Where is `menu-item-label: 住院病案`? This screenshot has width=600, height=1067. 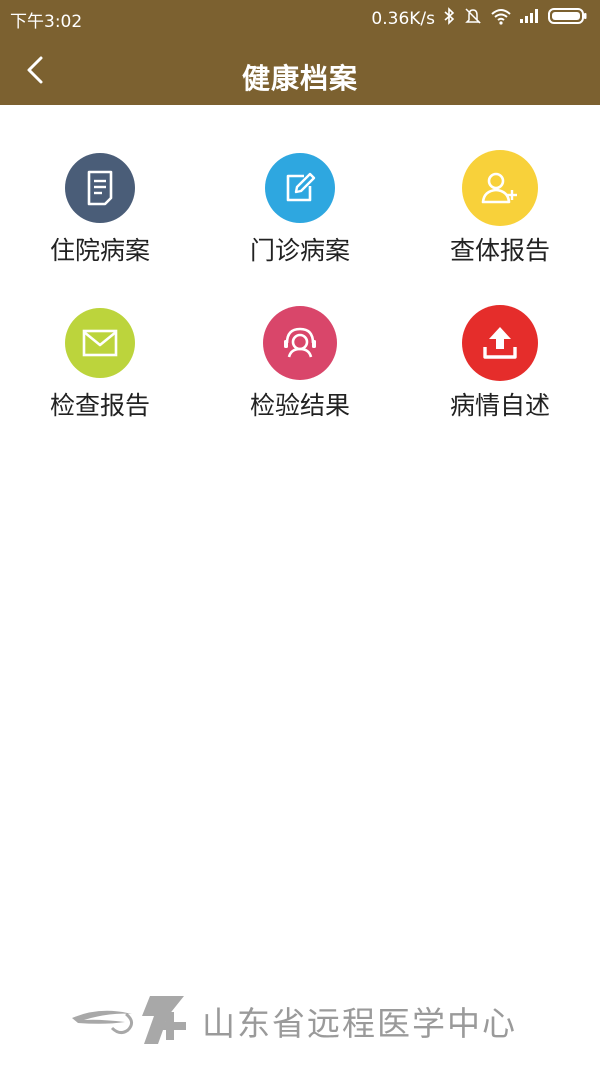
menu-item-label: 住院病案 is located at coordinates (99, 250).